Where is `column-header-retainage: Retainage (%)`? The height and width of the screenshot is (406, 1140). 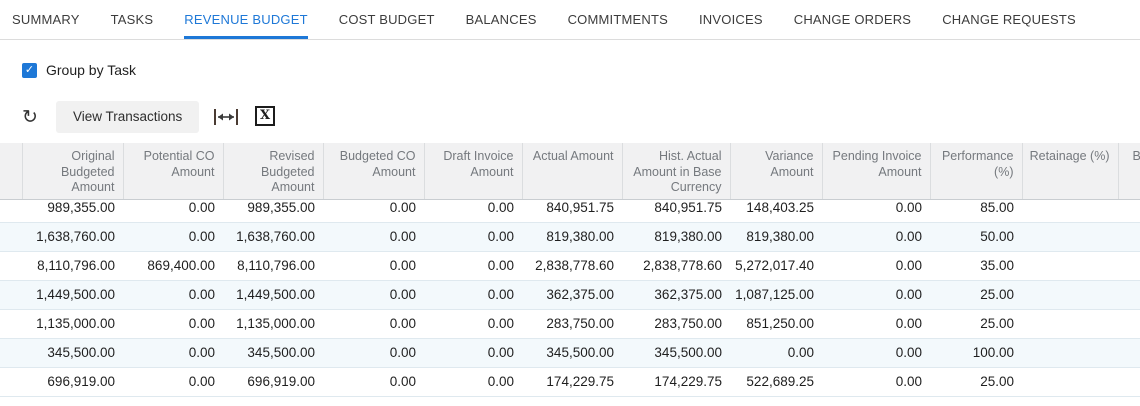
column-header-retainage: Retainage (%) is located at coordinates (1070, 171).